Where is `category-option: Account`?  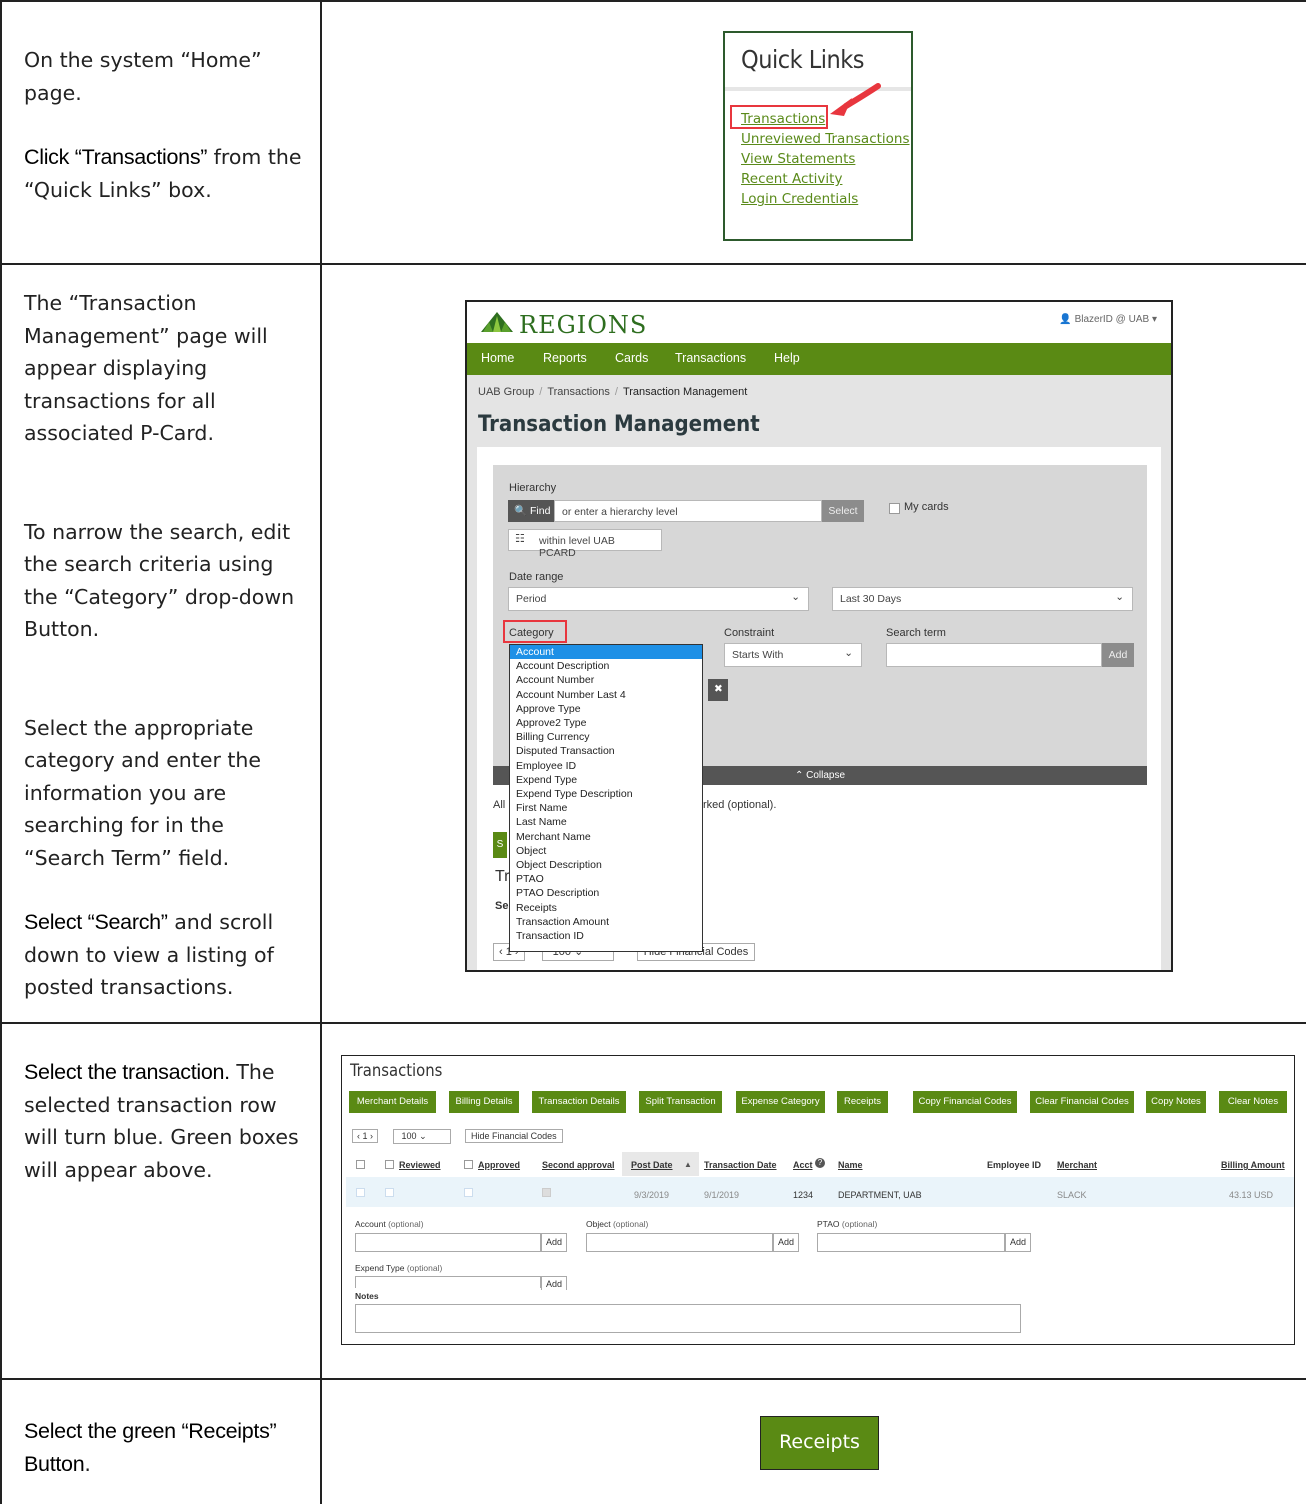 category-option: Account is located at coordinates (606, 652).